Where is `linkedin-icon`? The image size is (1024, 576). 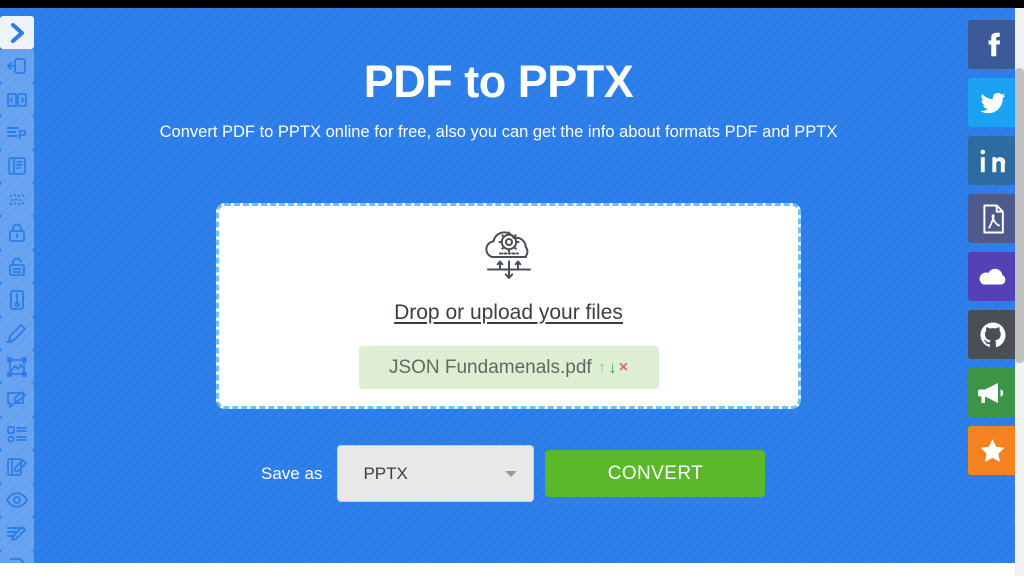
linkedin-icon is located at coordinates (993, 161).